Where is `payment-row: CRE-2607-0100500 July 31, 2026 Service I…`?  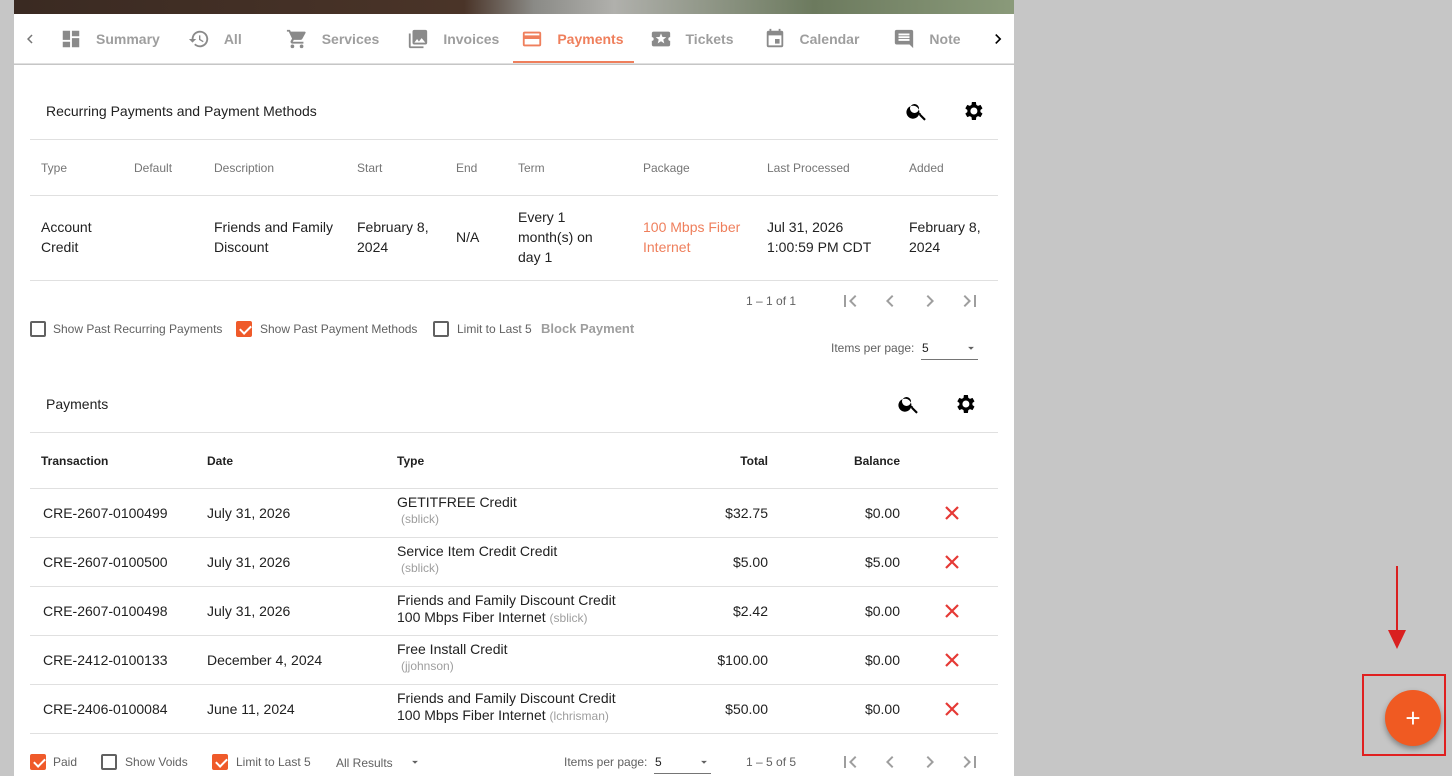
payment-row: CRE-2607-0100500 July 31, 2026 Service I… is located at coordinates (514, 562).